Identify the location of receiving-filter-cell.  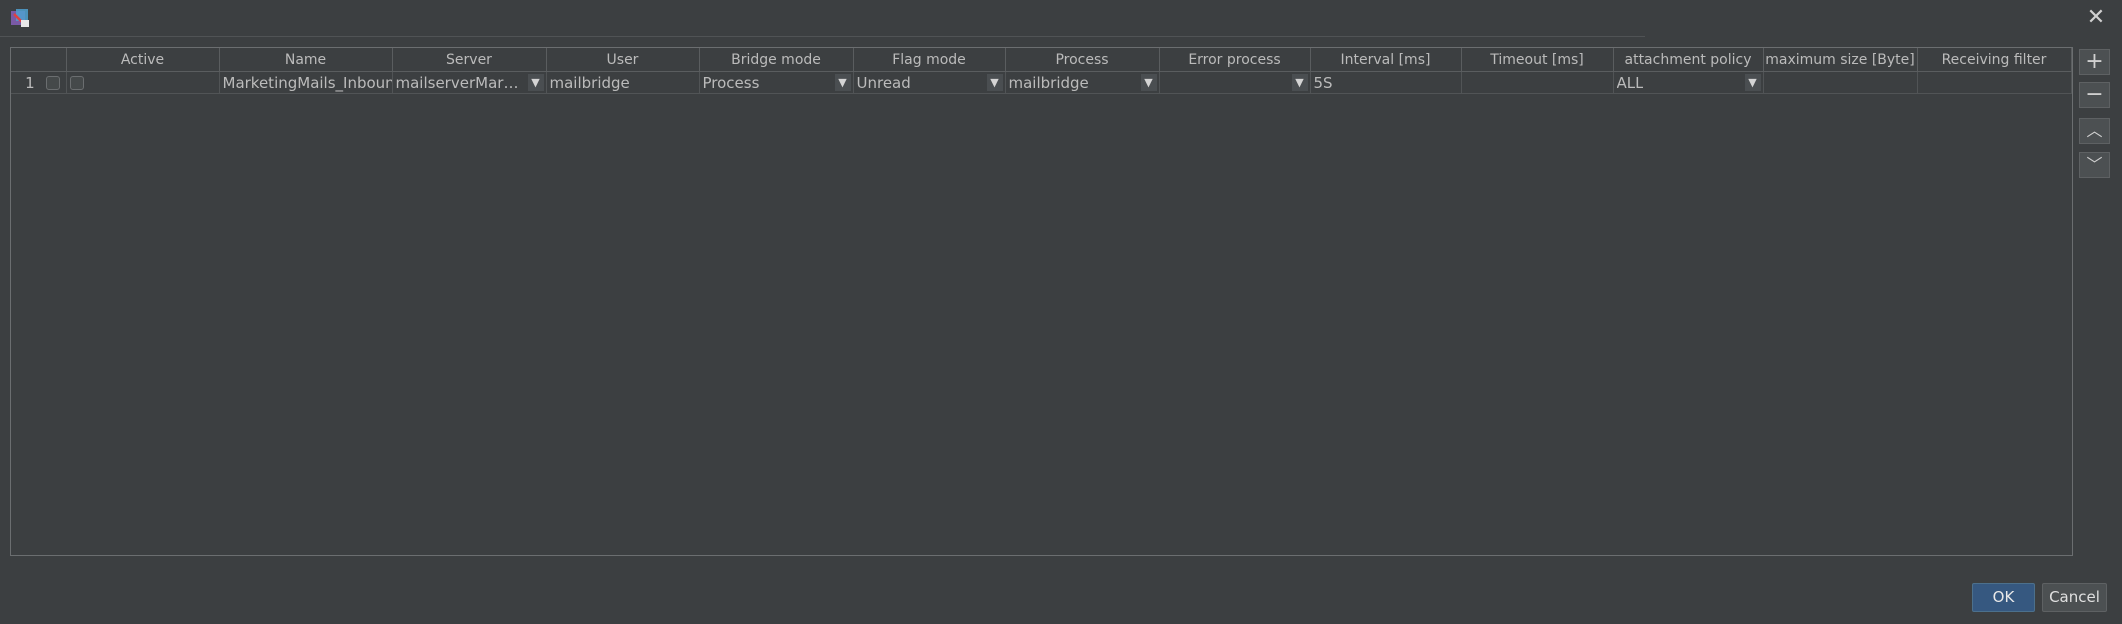
(1994, 82).